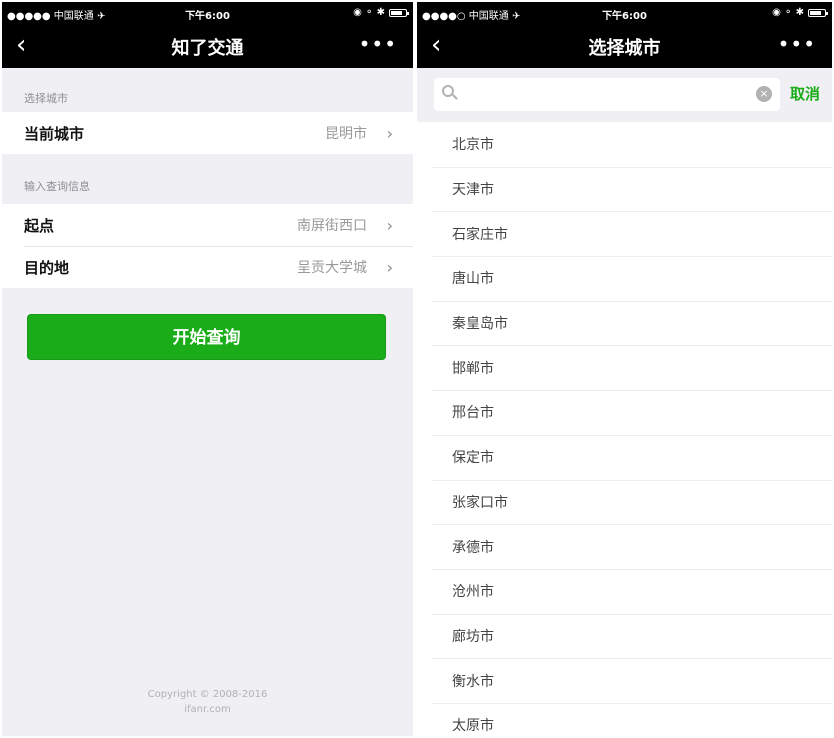 The height and width of the screenshot is (738, 834). Describe the element at coordinates (624, 546) in the screenshot. I see `city-list-item: 承德市` at that location.